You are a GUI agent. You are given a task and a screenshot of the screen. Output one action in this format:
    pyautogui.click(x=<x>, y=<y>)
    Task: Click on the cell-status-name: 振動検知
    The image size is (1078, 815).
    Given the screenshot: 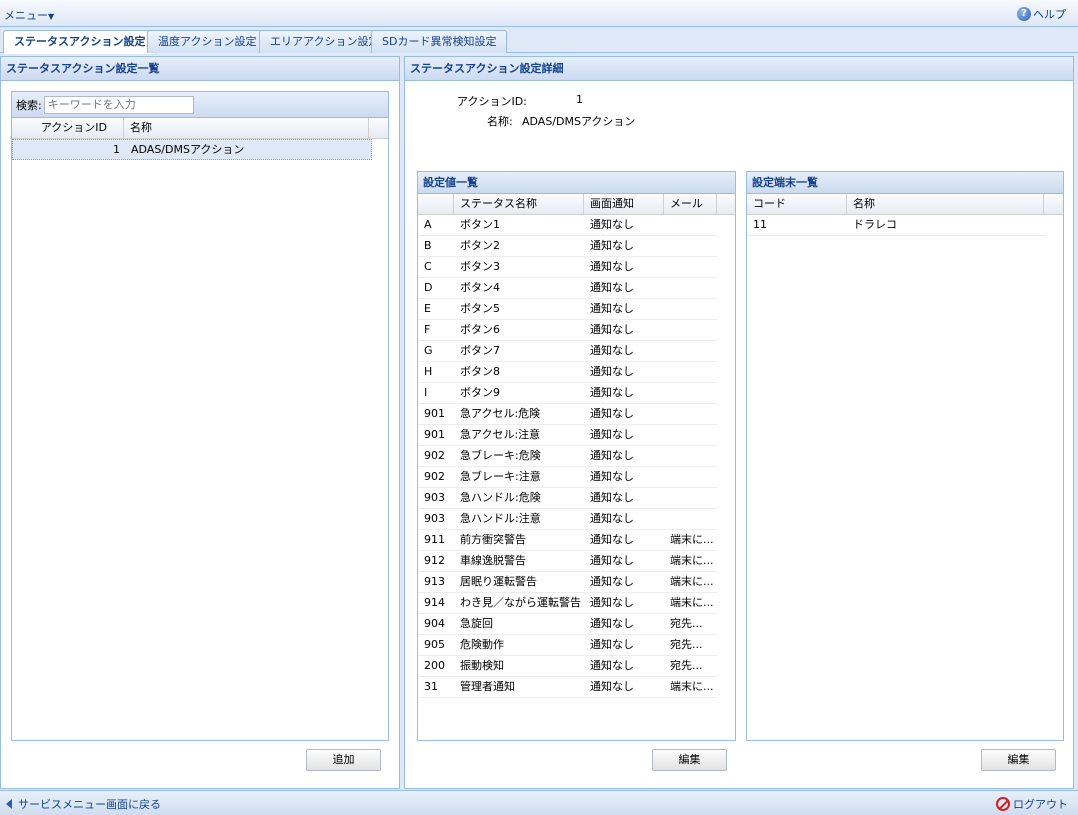 What is the action you would take?
    pyautogui.click(x=482, y=665)
    